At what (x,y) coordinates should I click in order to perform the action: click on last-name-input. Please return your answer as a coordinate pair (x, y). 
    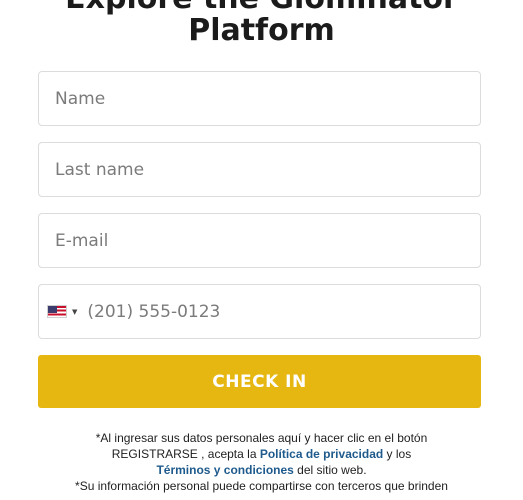
    Looking at the image, I should click on (267, 169).